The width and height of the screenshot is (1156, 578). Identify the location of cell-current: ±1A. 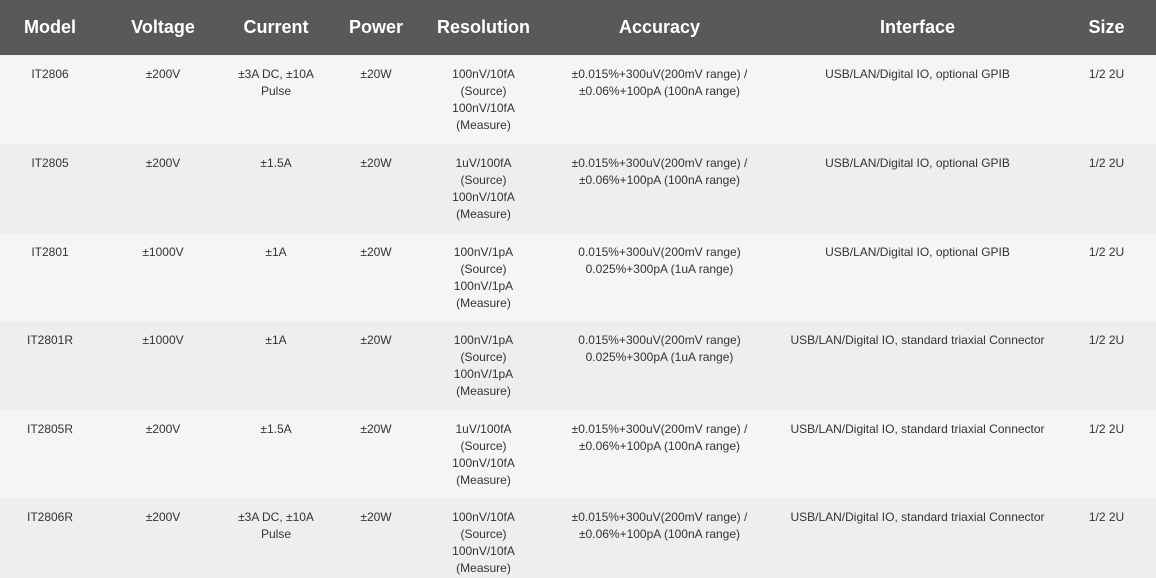
(276, 277).